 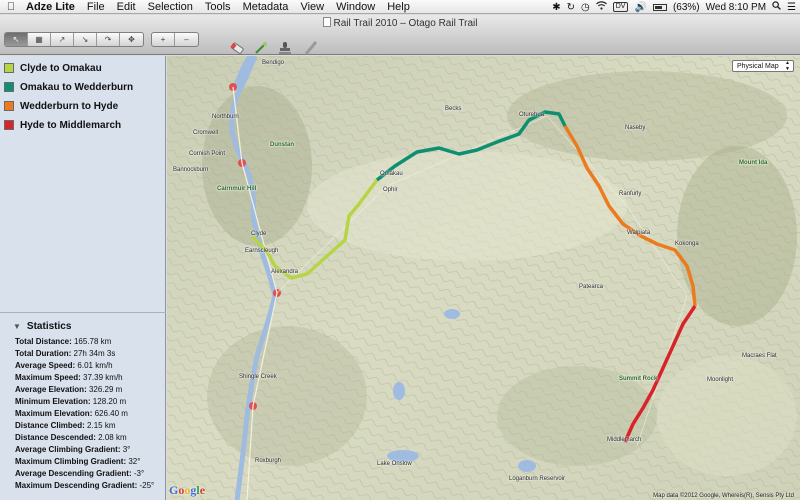 What do you see at coordinates (355, 7) in the screenshot?
I see `menu-window: Window` at bounding box center [355, 7].